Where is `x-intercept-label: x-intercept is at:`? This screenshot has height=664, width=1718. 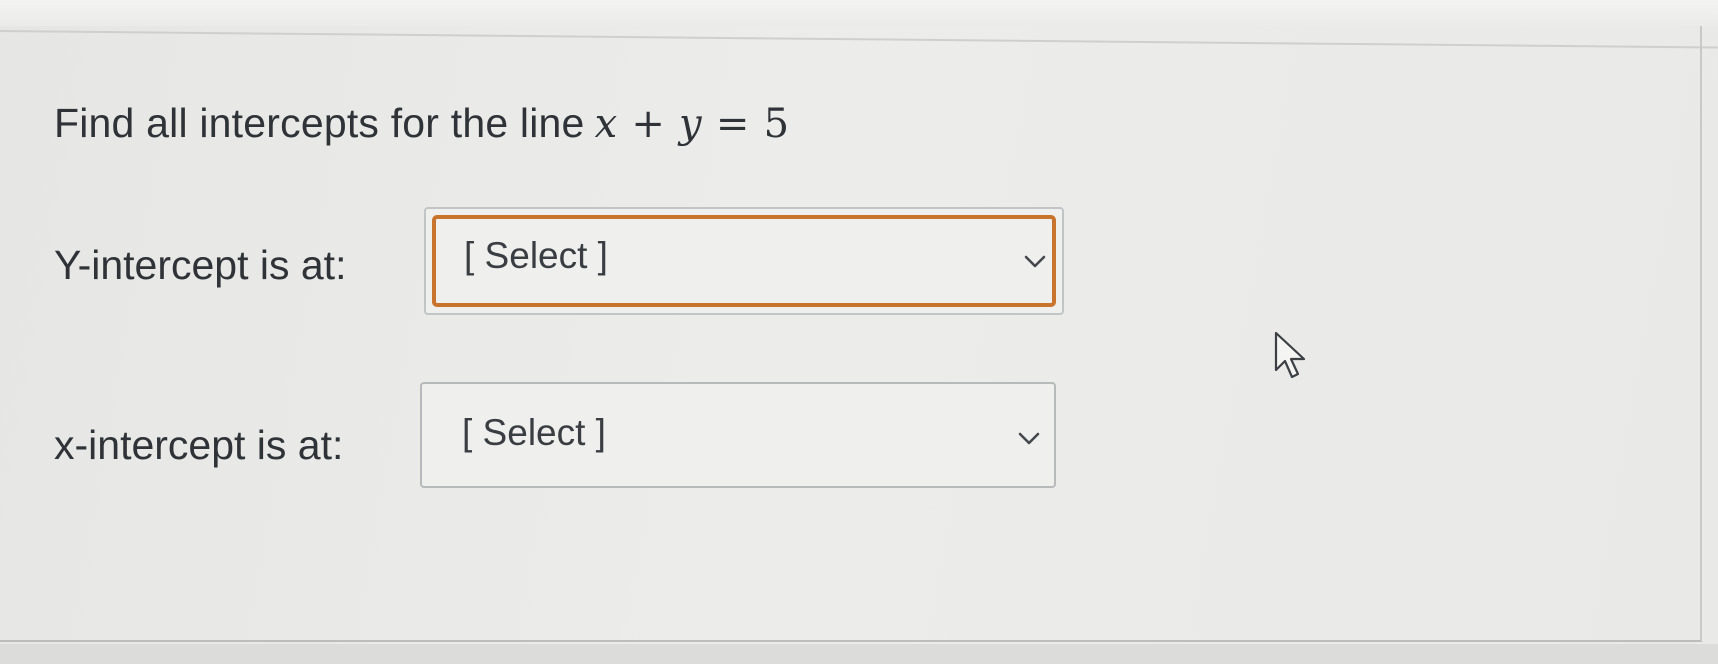 x-intercept-label: x-intercept is at: is located at coordinates (199, 445).